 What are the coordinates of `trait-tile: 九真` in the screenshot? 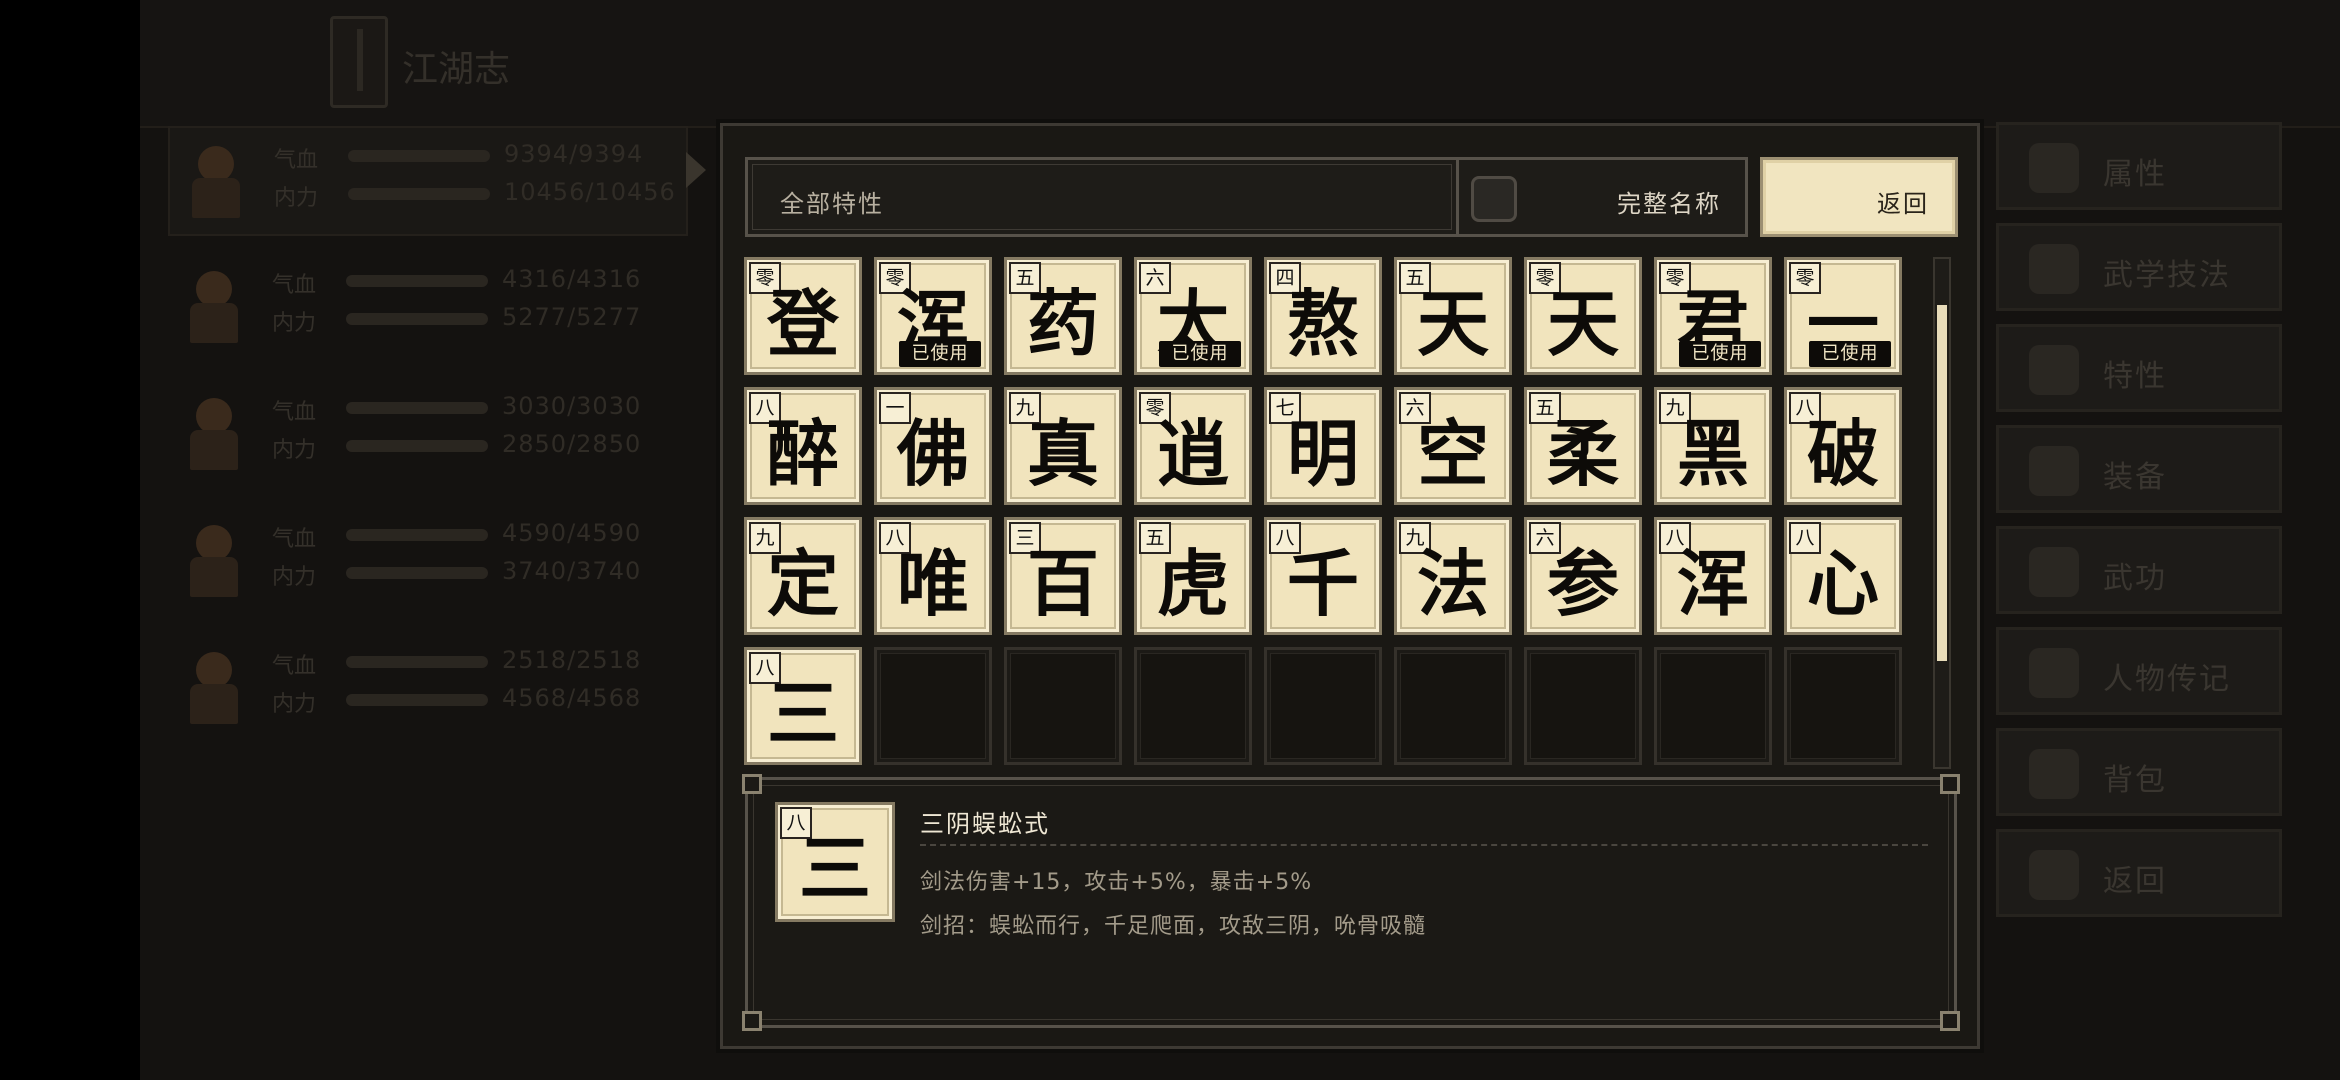 It's located at (1063, 446).